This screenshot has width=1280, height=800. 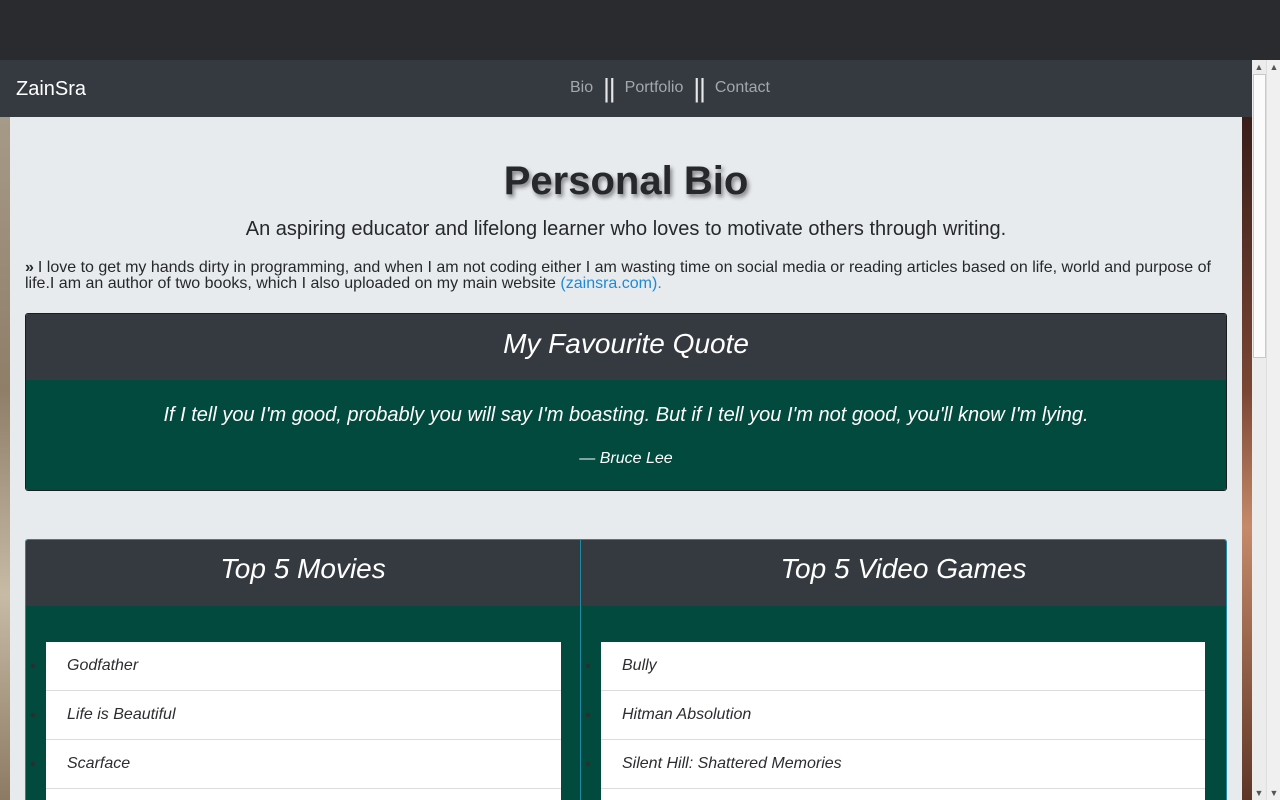 What do you see at coordinates (1259, 216) in the screenshot?
I see `scrollbar-thumb` at bounding box center [1259, 216].